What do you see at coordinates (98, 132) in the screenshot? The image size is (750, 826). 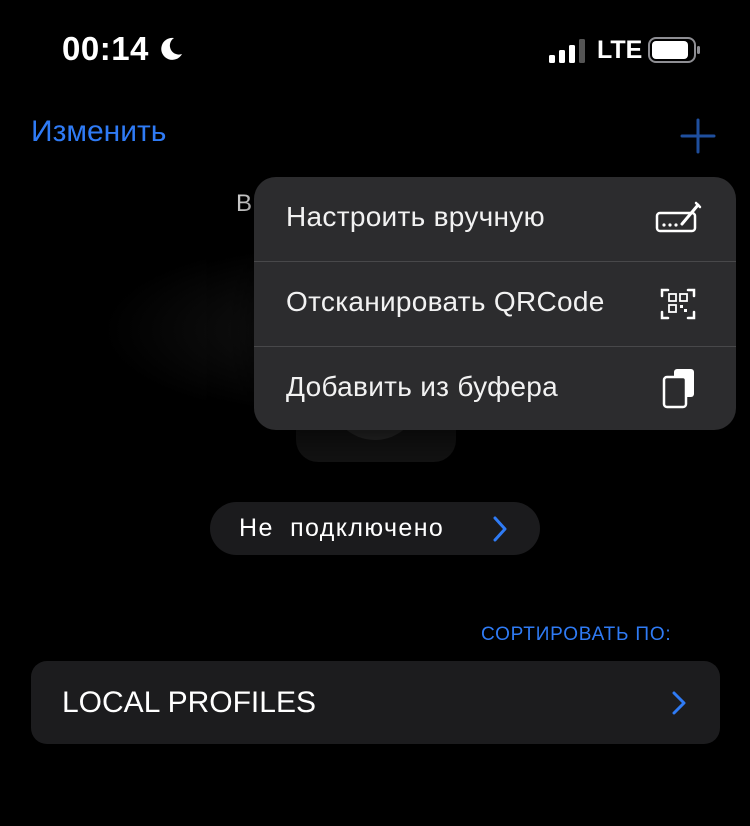 I see `edit-button: Изменить` at bounding box center [98, 132].